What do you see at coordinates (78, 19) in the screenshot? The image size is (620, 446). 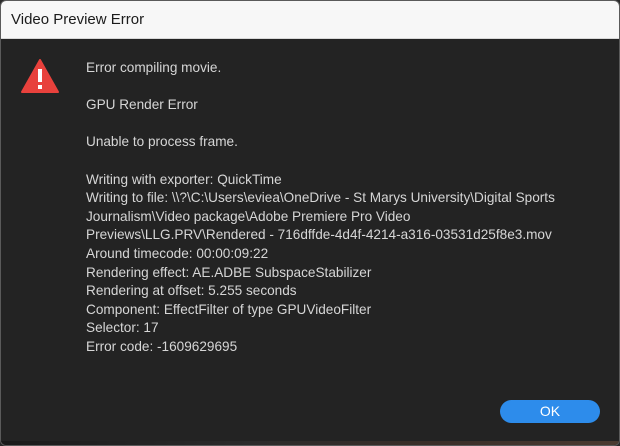 I see `dialog-title: Video Preview Error` at bounding box center [78, 19].